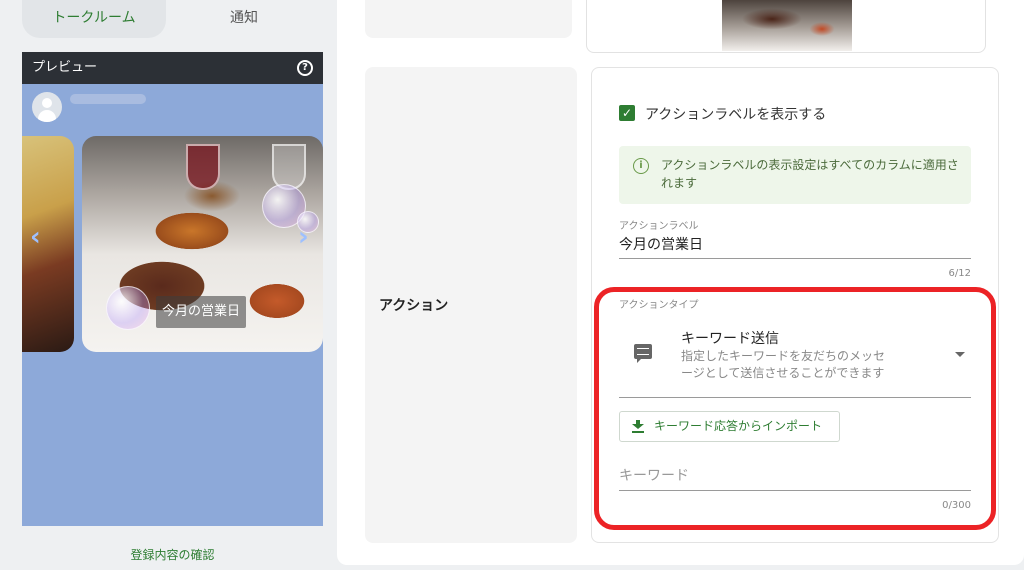 Image resolution: width=1024 pixels, height=570 pixels. Describe the element at coordinates (960, 354) in the screenshot. I see `chevron-down-icon` at that location.